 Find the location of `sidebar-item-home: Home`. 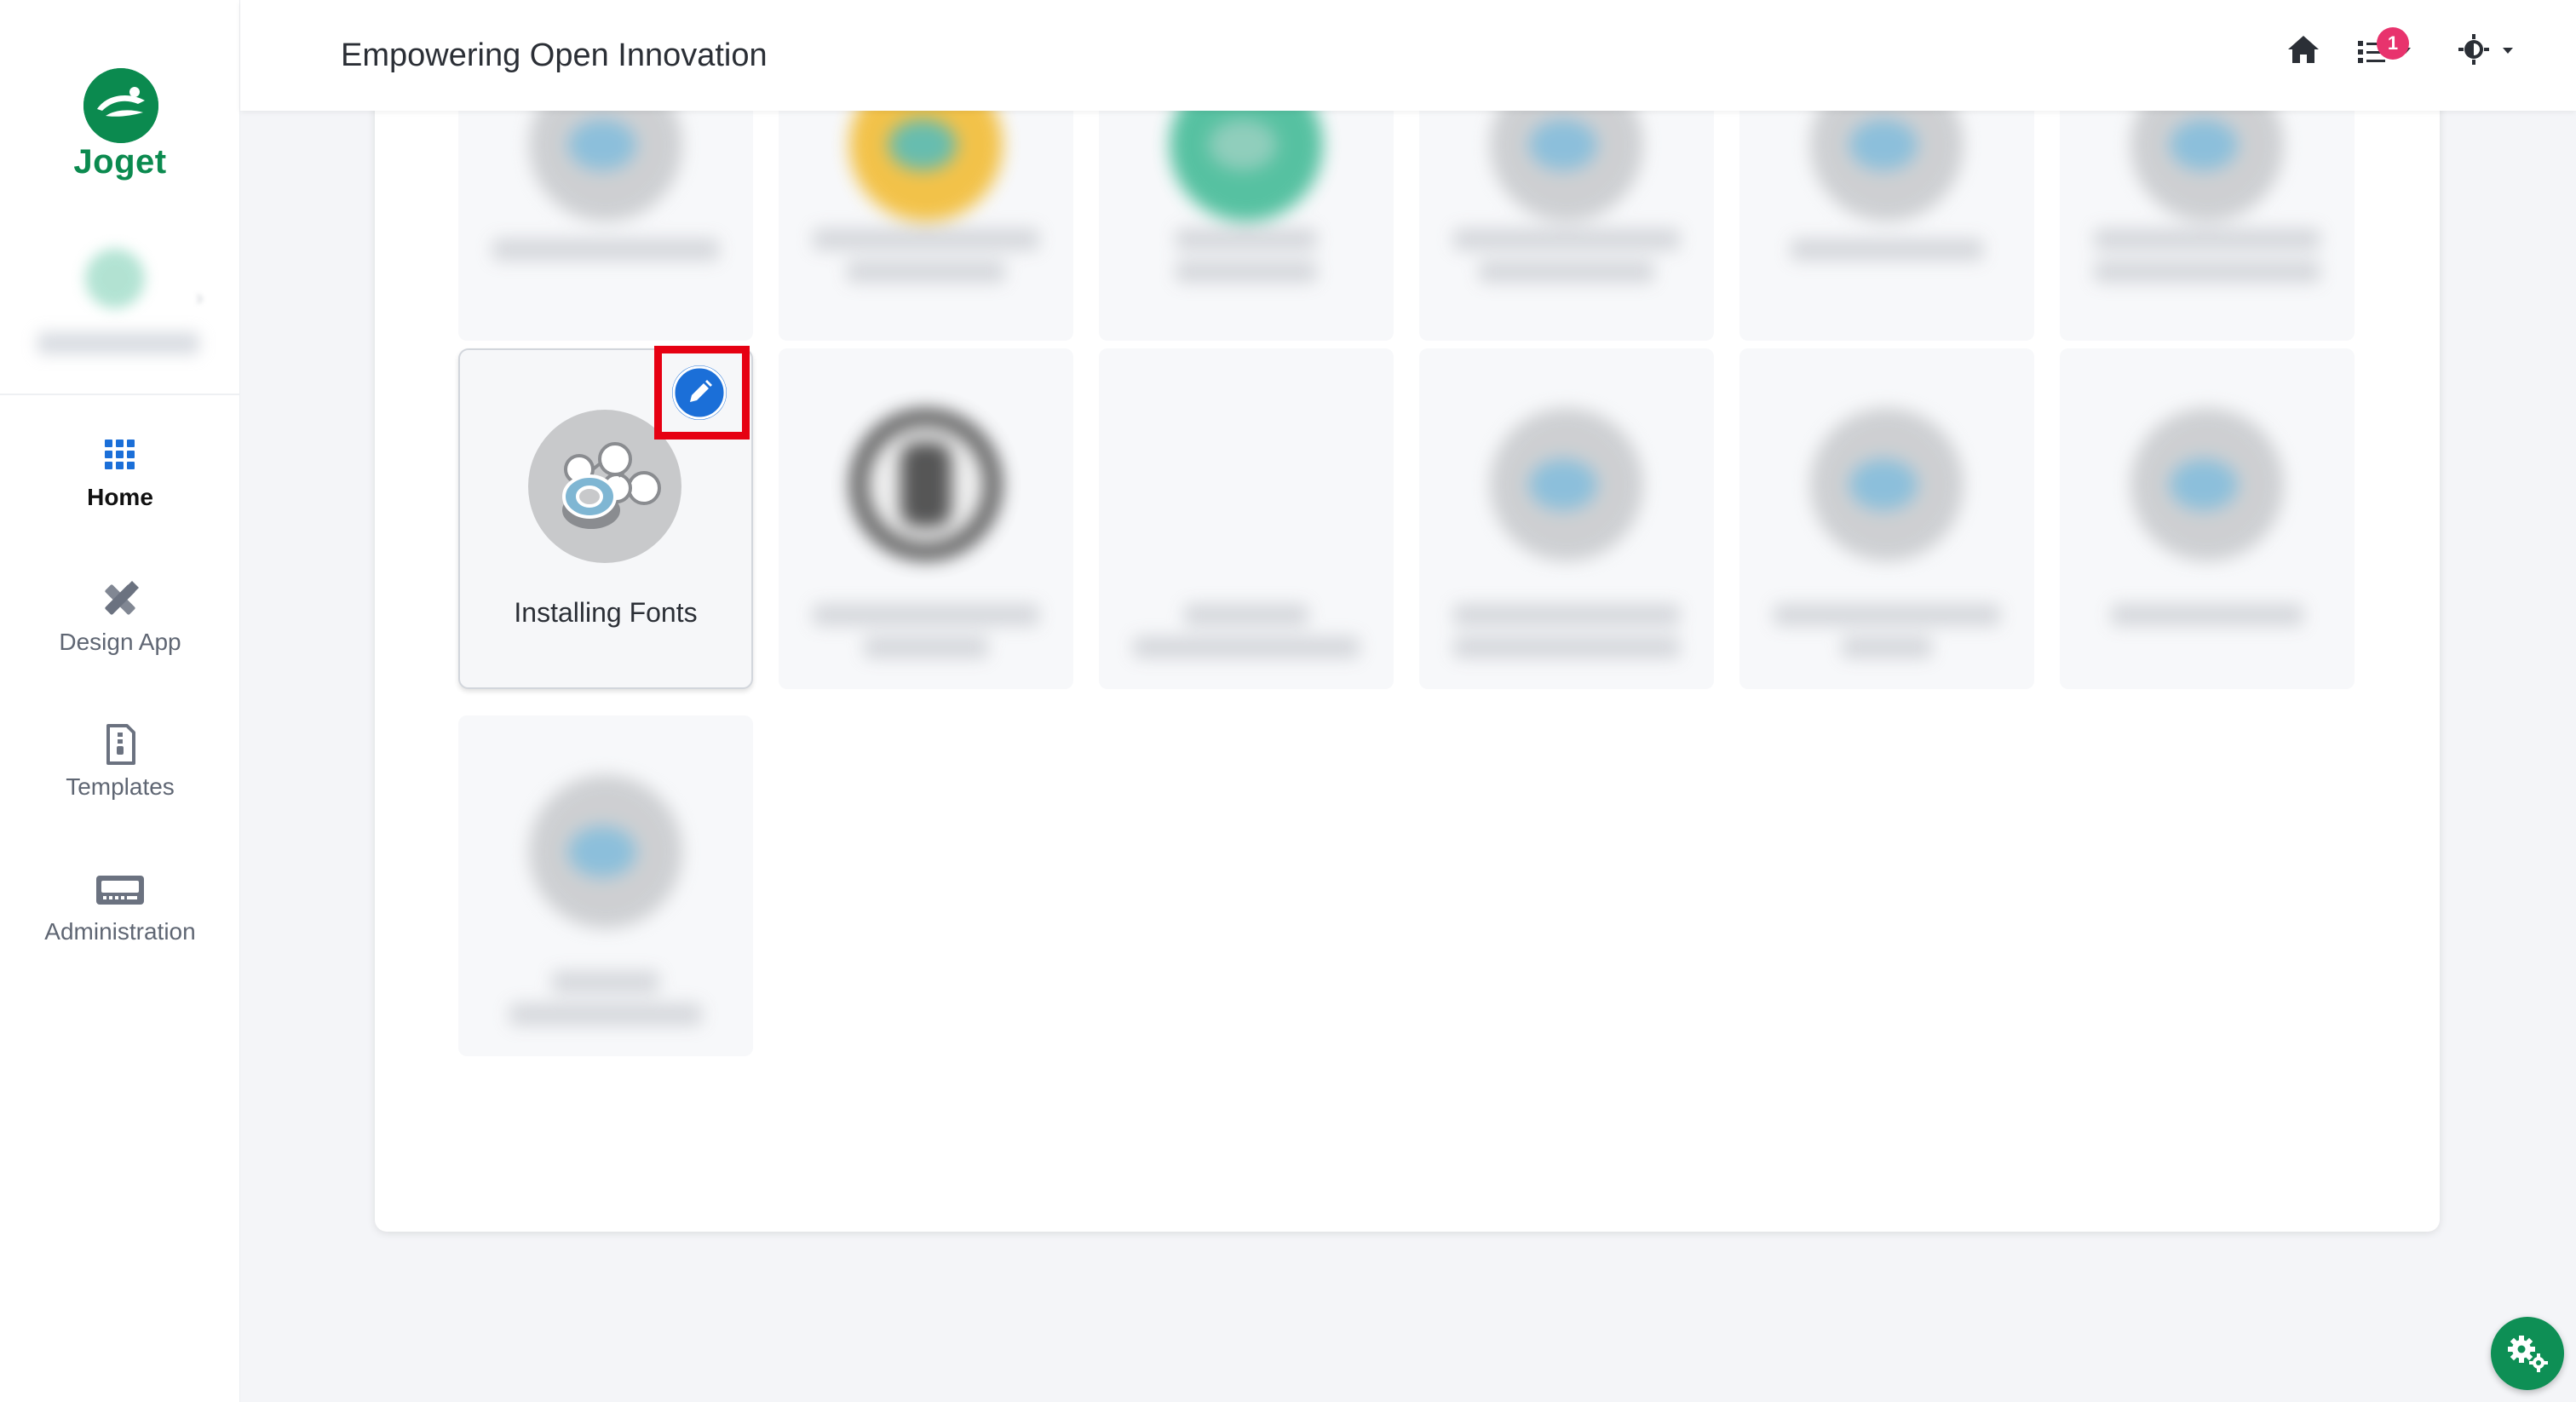

sidebar-item-home: Home is located at coordinates (120, 493).